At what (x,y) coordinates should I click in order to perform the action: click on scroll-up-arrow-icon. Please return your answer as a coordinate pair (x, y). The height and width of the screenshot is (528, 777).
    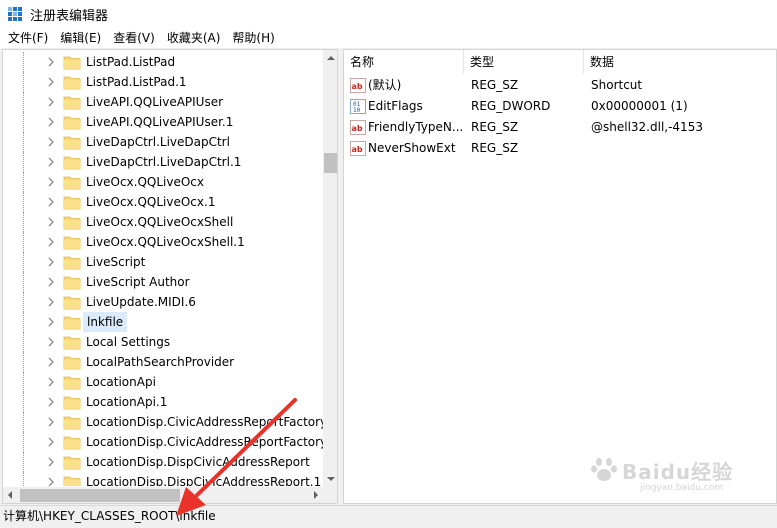
    Looking at the image, I should click on (331, 58).